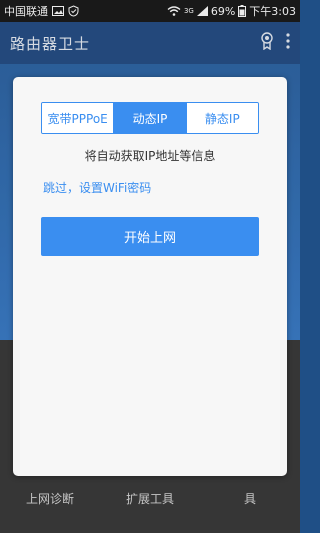  Describe the element at coordinates (150, 236) in the screenshot. I see `start-button: 开始上网` at that location.